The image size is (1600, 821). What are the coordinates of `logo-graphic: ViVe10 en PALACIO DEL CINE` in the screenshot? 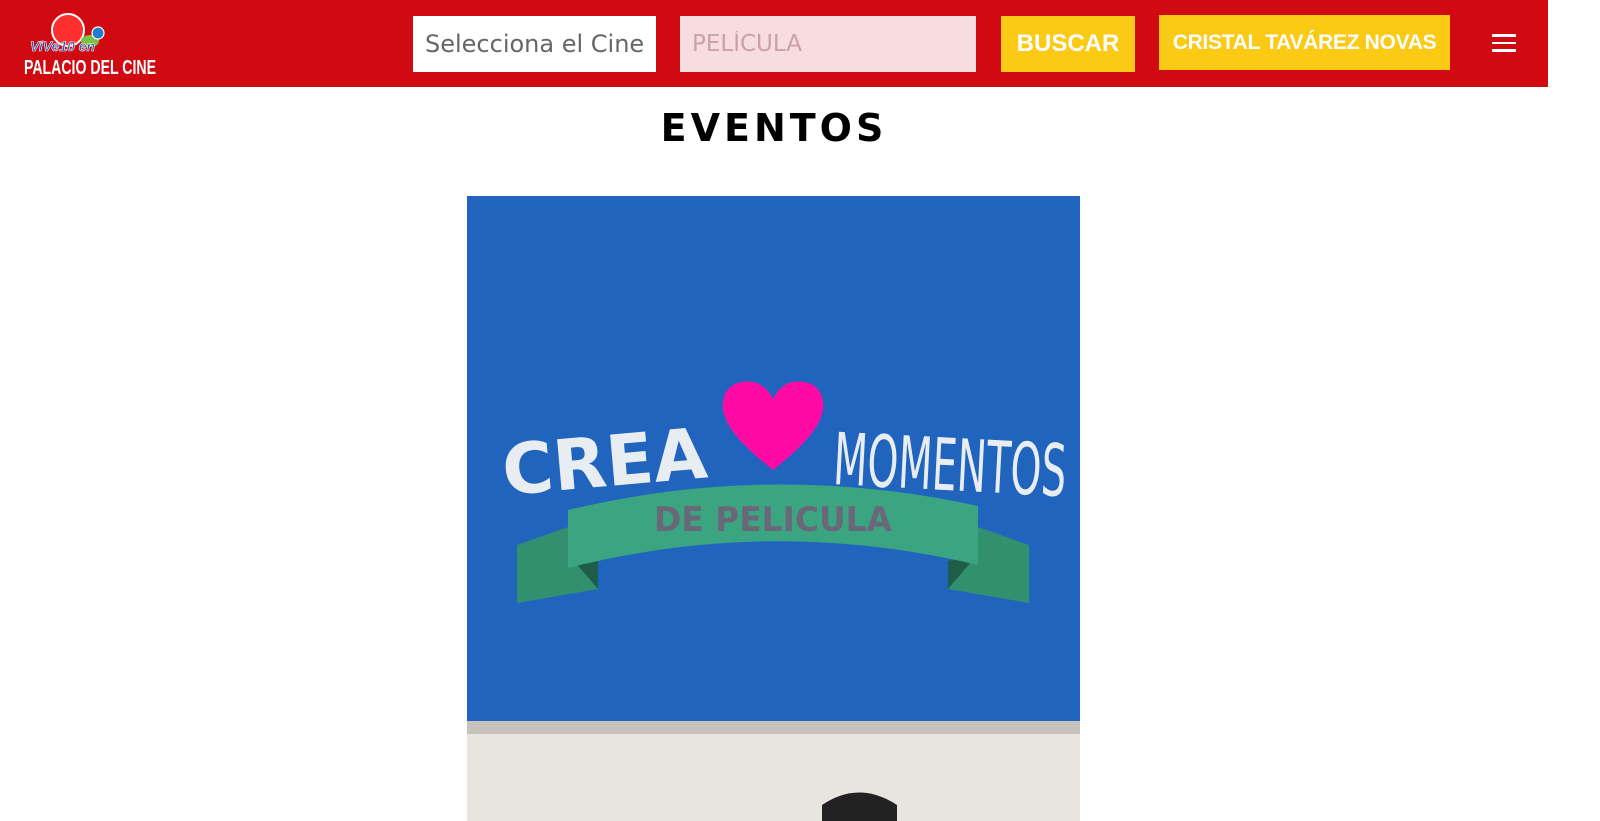 It's located at (90, 45).